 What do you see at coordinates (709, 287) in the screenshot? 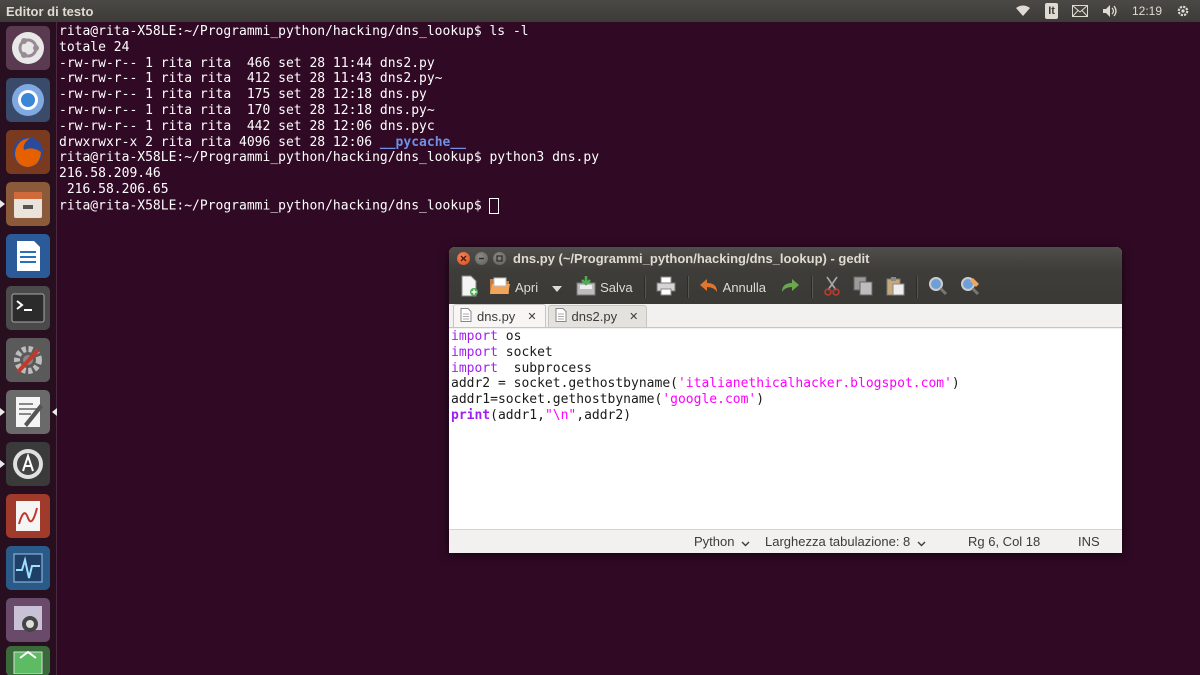
I see `undo-arrow-icon` at bounding box center [709, 287].